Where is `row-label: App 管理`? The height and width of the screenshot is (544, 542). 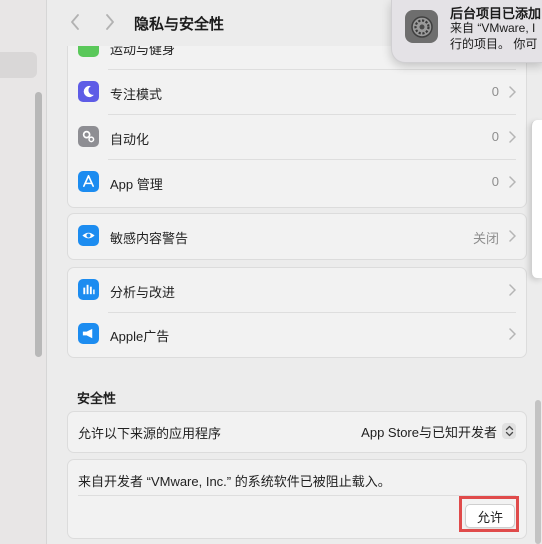
row-label: App 管理 is located at coordinates (136, 184).